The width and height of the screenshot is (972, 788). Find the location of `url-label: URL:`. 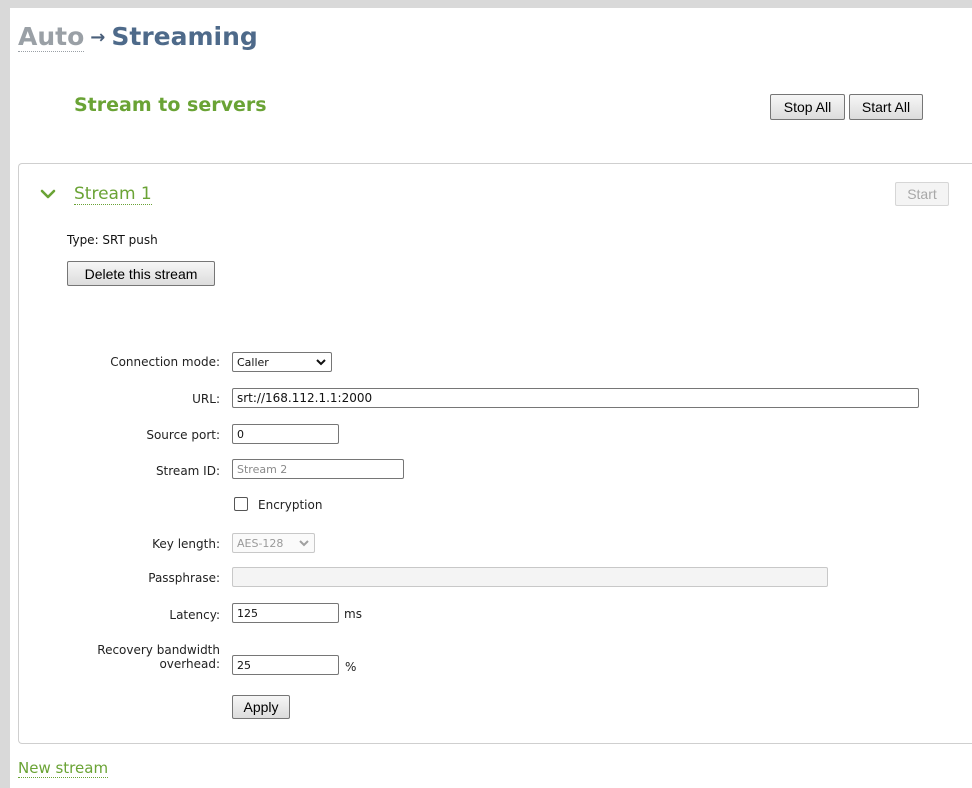

url-label: URL: is located at coordinates (206, 399).